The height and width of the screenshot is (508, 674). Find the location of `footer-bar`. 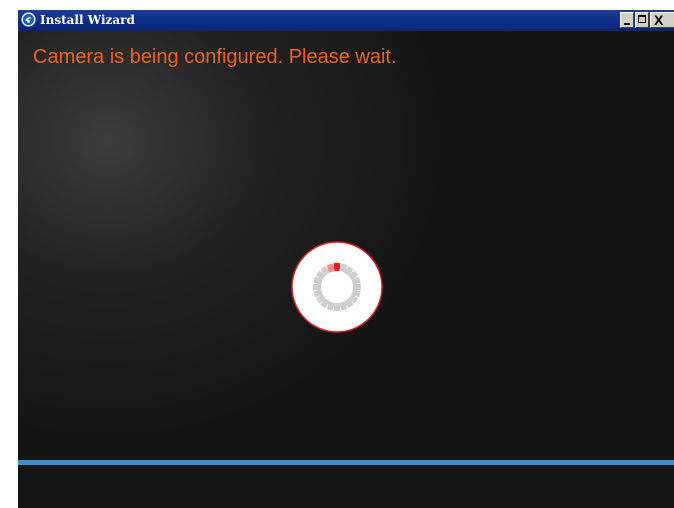

footer-bar is located at coordinates (346, 486).